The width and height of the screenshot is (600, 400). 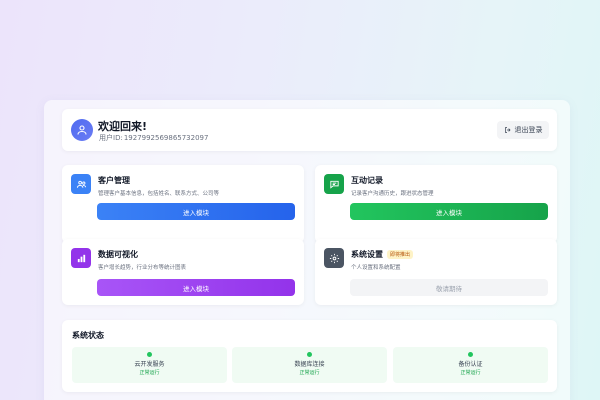 What do you see at coordinates (436, 272) in the screenshot?
I see `module-card-settings: 系统设置 即将推出 个人设置和系统配置 敬请期待` at bounding box center [436, 272].